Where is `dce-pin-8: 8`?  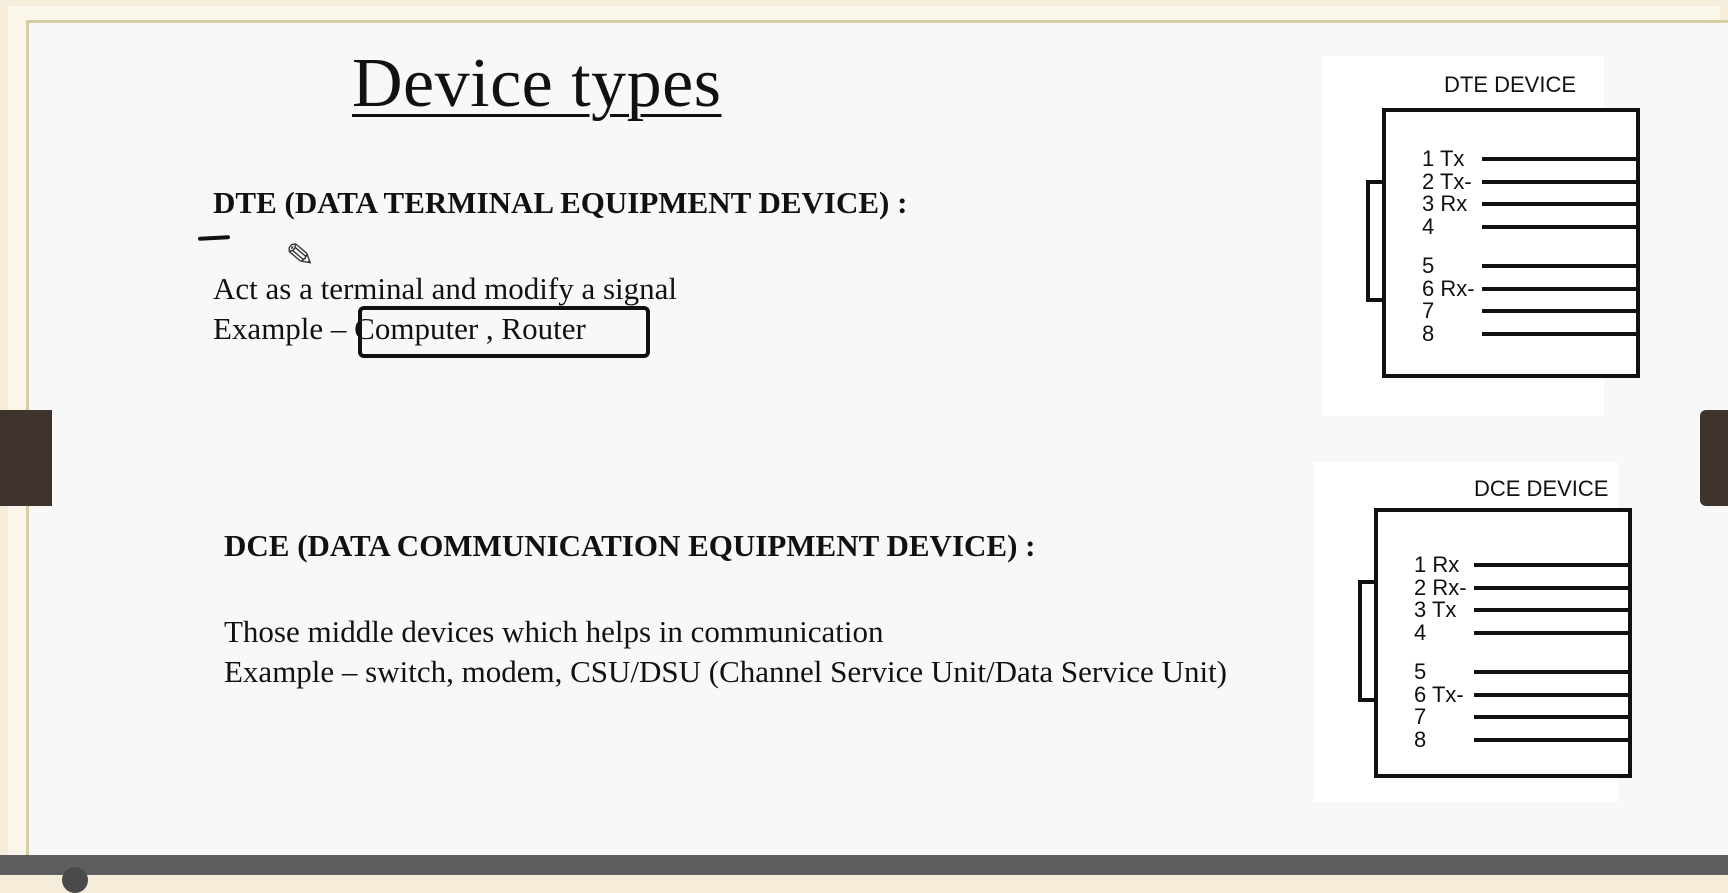 dce-pin-8: 8 is located at coordinates (1420, 740).